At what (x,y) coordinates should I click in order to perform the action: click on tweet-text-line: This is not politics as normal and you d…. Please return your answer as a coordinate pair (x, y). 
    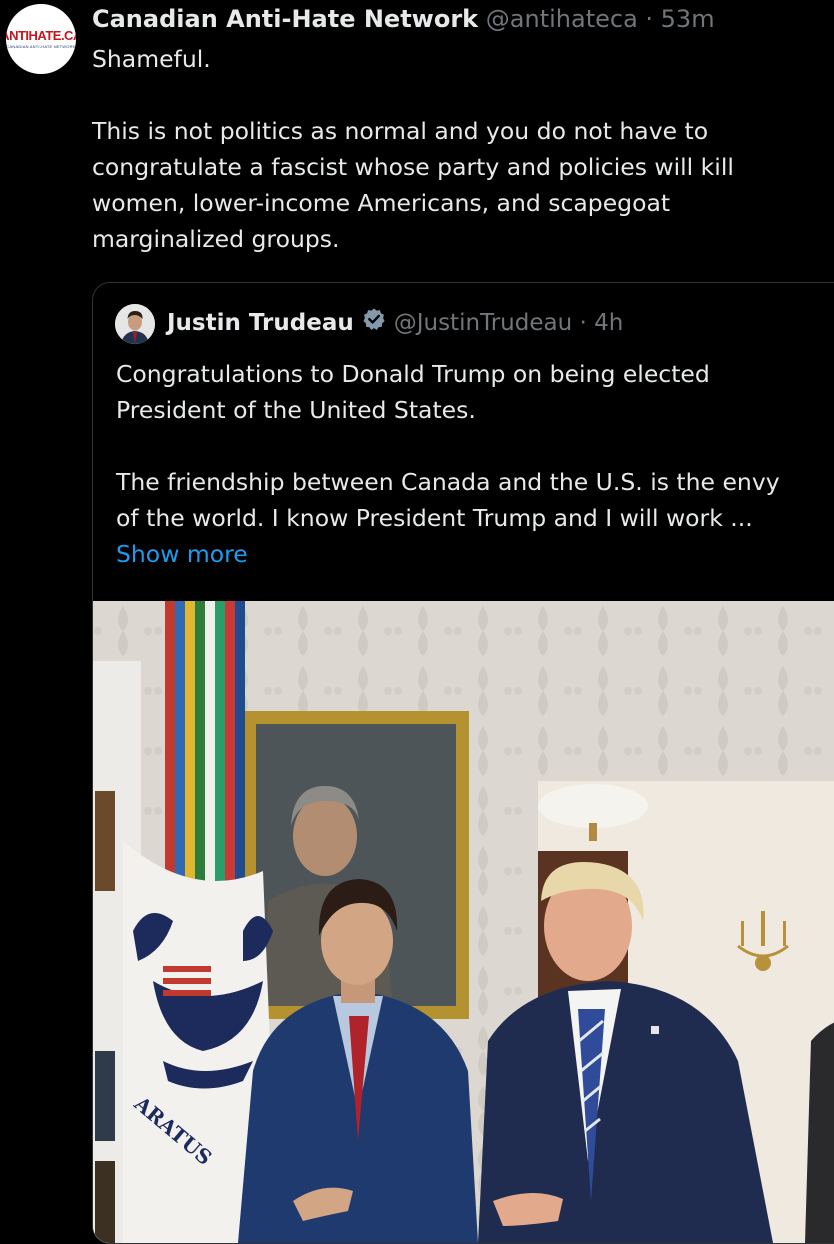
    Looking at the image, I should click on (400, 131).